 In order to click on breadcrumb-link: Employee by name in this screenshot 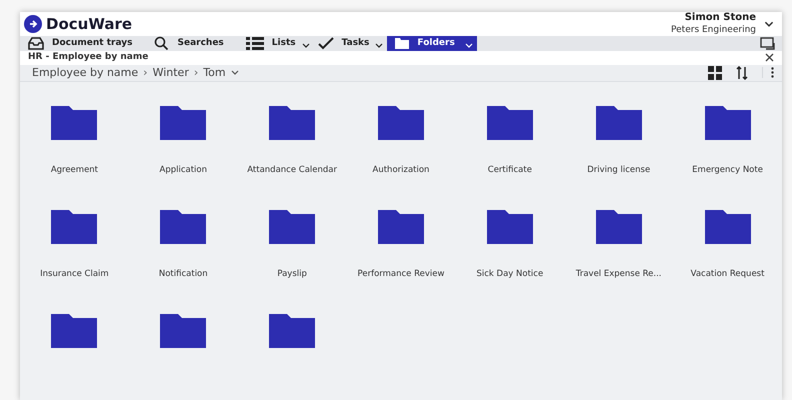, I will do `click(85, 72)`.